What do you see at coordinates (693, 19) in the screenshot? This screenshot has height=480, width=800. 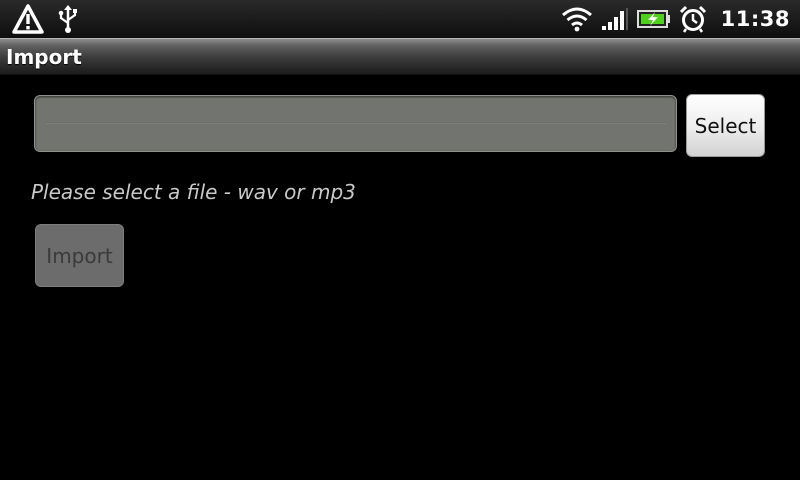 I see `alarm-icon` at bounding box center [693, 19].